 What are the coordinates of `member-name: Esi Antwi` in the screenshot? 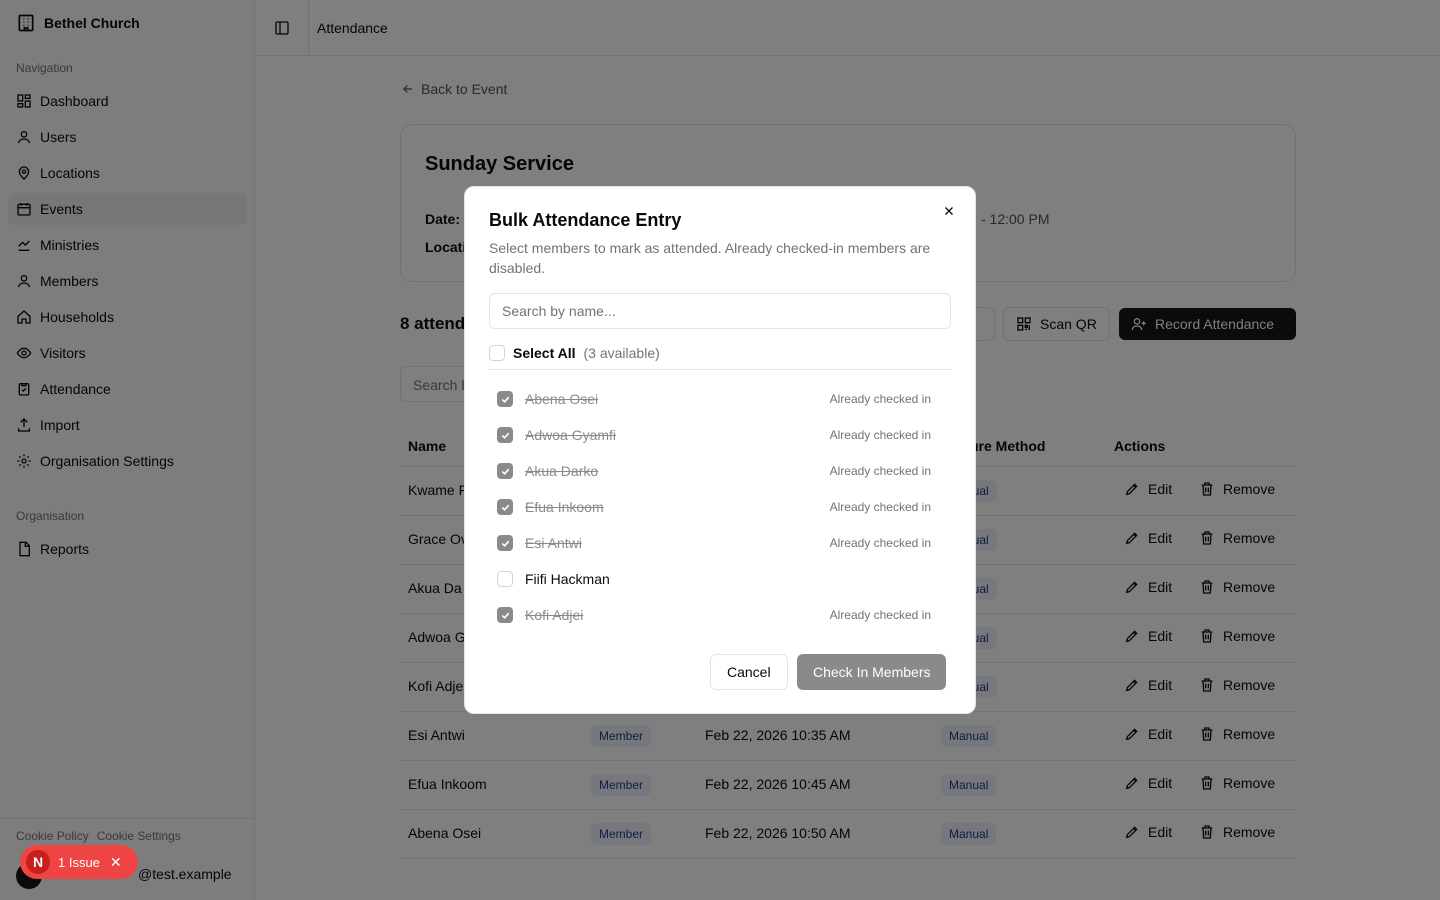 It's located at (553, 543).